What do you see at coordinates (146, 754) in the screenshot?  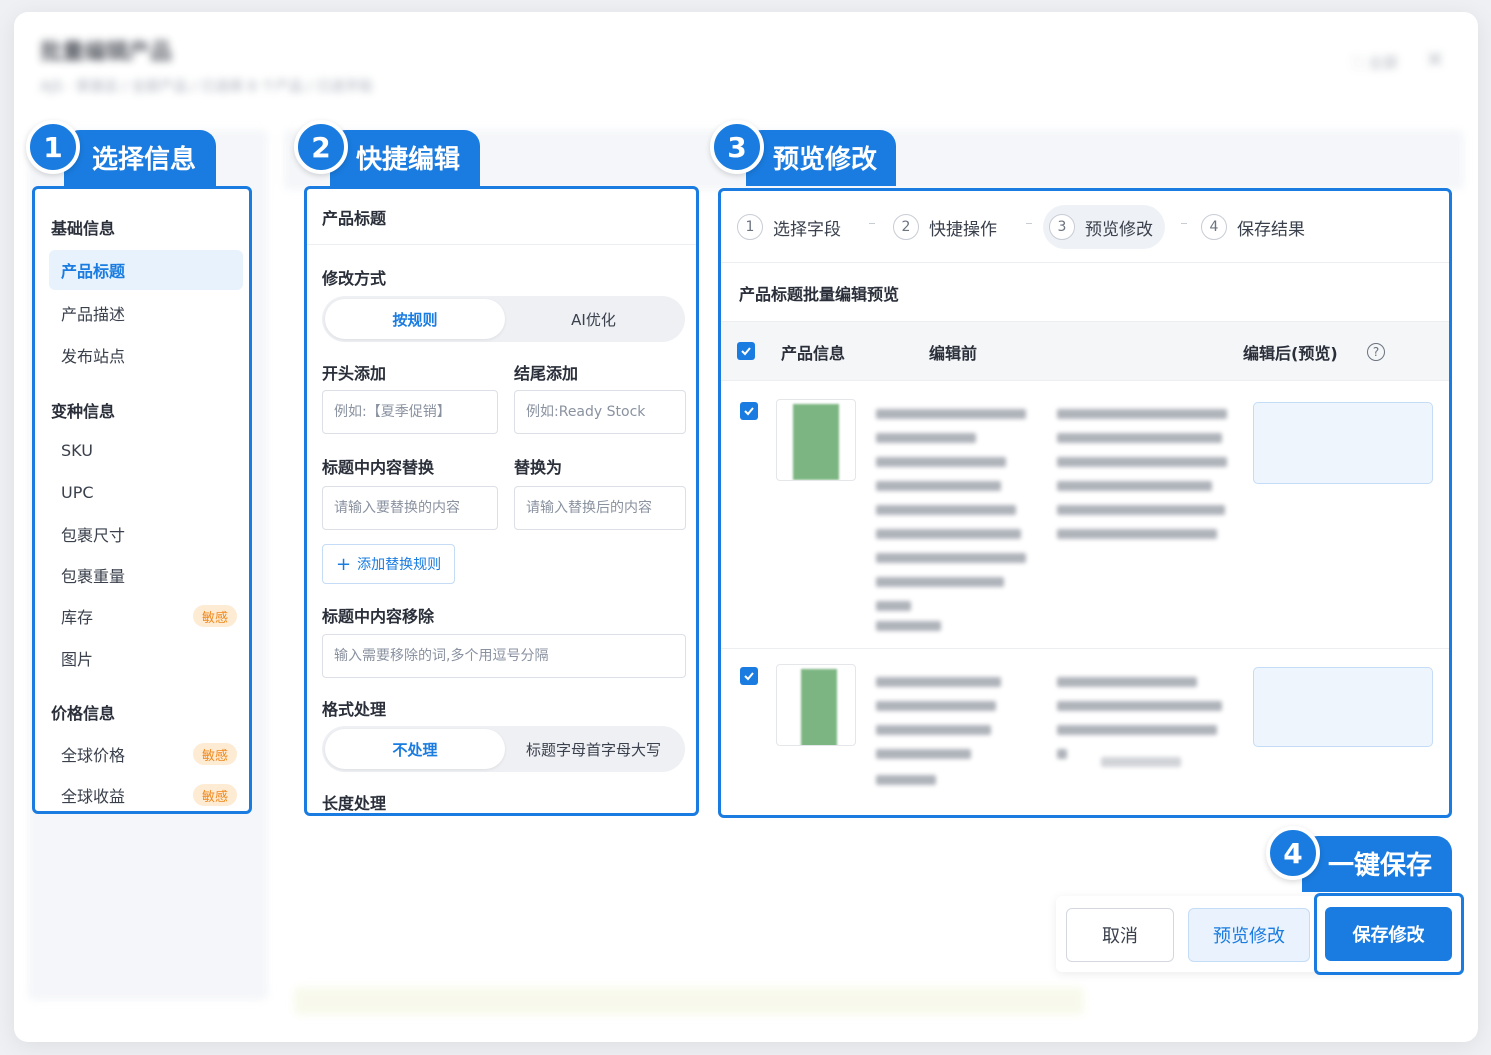 I see `nav-item-global-price: 全球价格 敏感` at bounding box center [146, 754].